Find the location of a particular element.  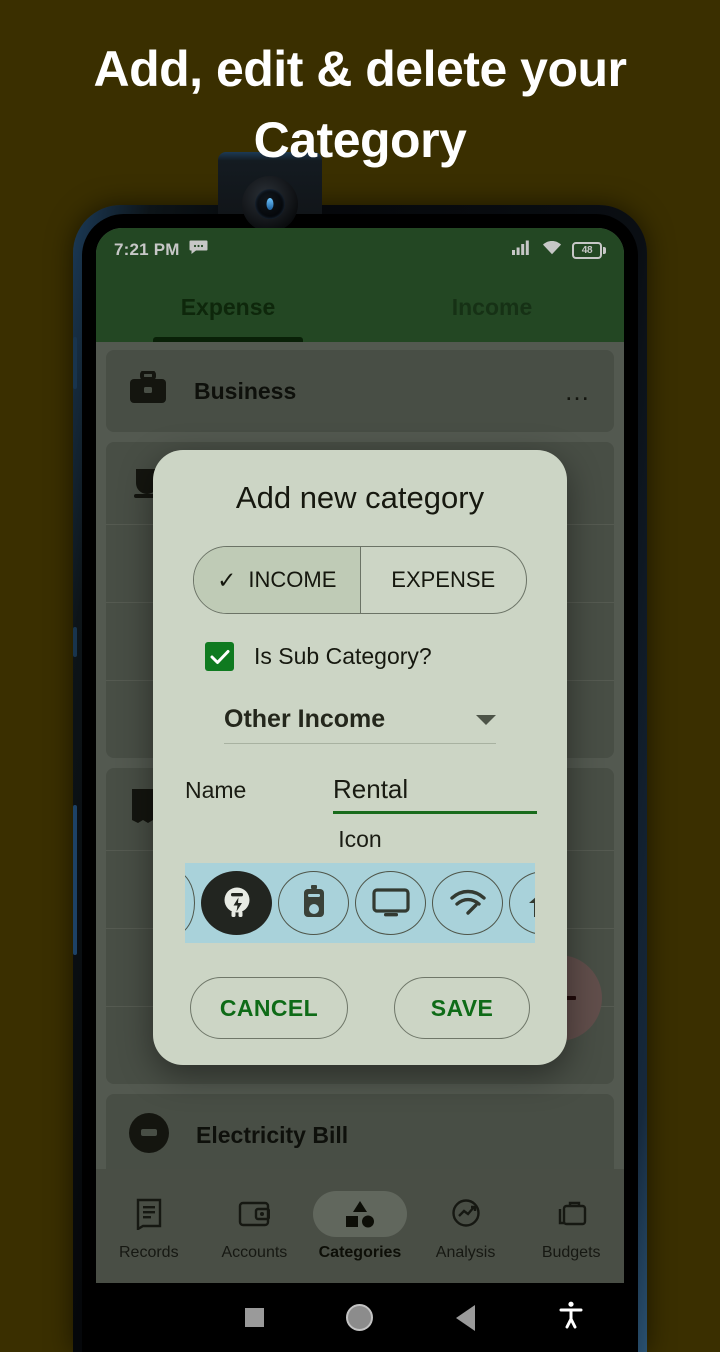

popup-camera-module is located at coordinates (270, 192).